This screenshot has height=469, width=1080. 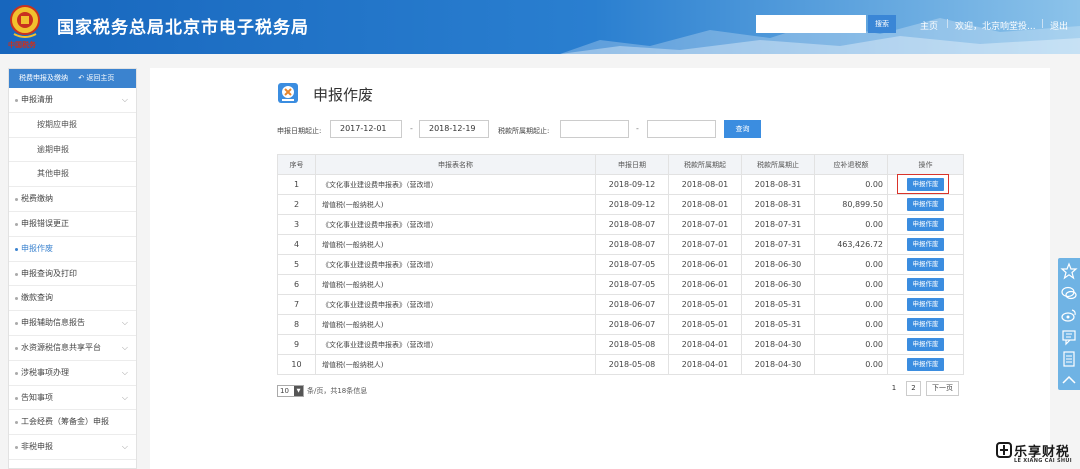 What do you see at coordinates (343, 95) in the screenshot?
I see `page-title: 申报作废` at bounding box center [343, 95].